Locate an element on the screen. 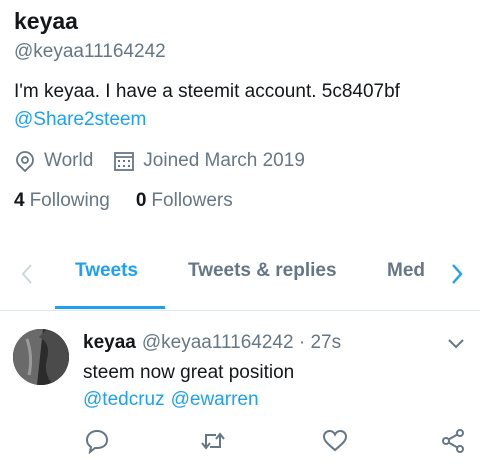 This screenshot has height=468, width=480. profile-stats: 4 Following 0 Followers is located at coordinates (123, 201).